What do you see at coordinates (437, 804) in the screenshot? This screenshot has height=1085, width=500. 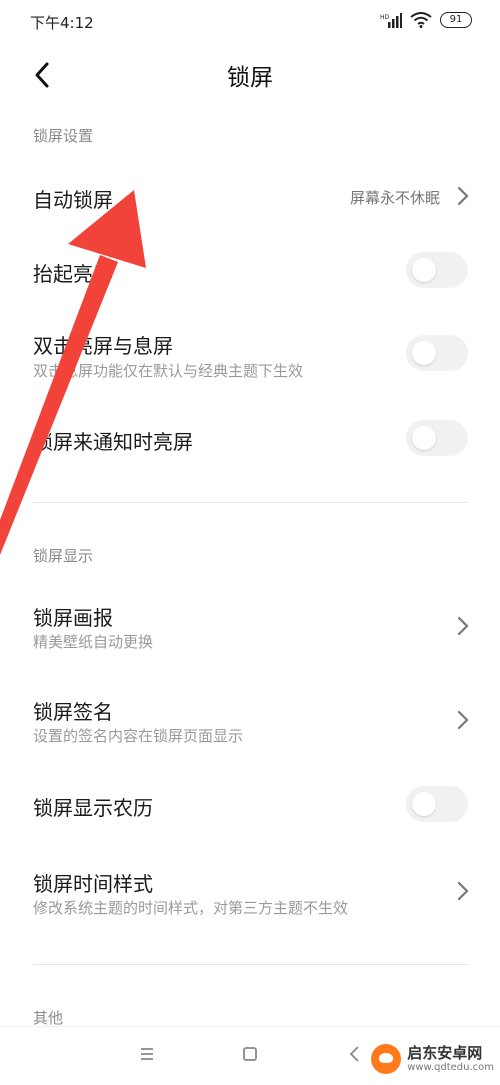 I see `toggle-lunar` at bounding box center [437, 804].